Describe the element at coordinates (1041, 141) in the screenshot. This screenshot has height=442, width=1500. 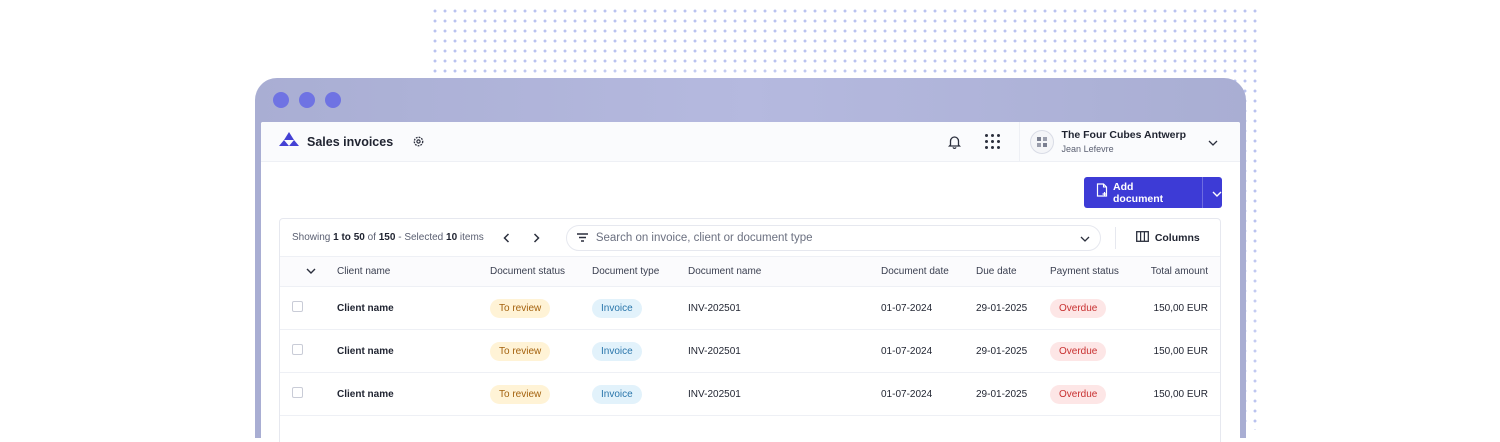
I see `company-logo` at that location.